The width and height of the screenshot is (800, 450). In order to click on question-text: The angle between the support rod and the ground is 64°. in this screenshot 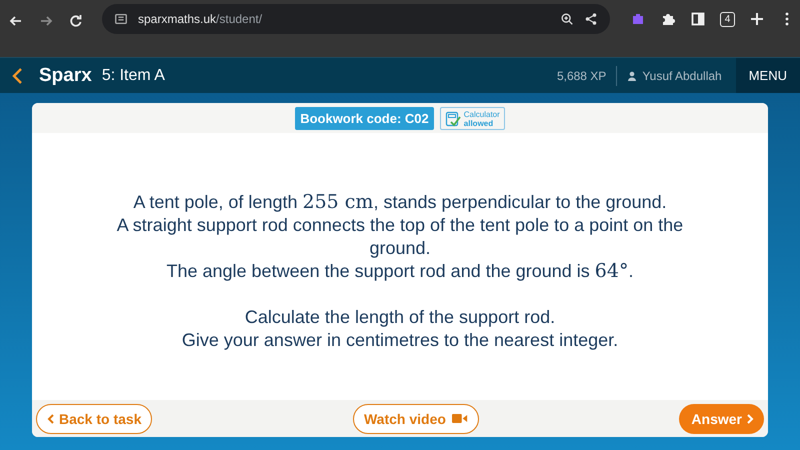, I will do `click(399, 271)`.